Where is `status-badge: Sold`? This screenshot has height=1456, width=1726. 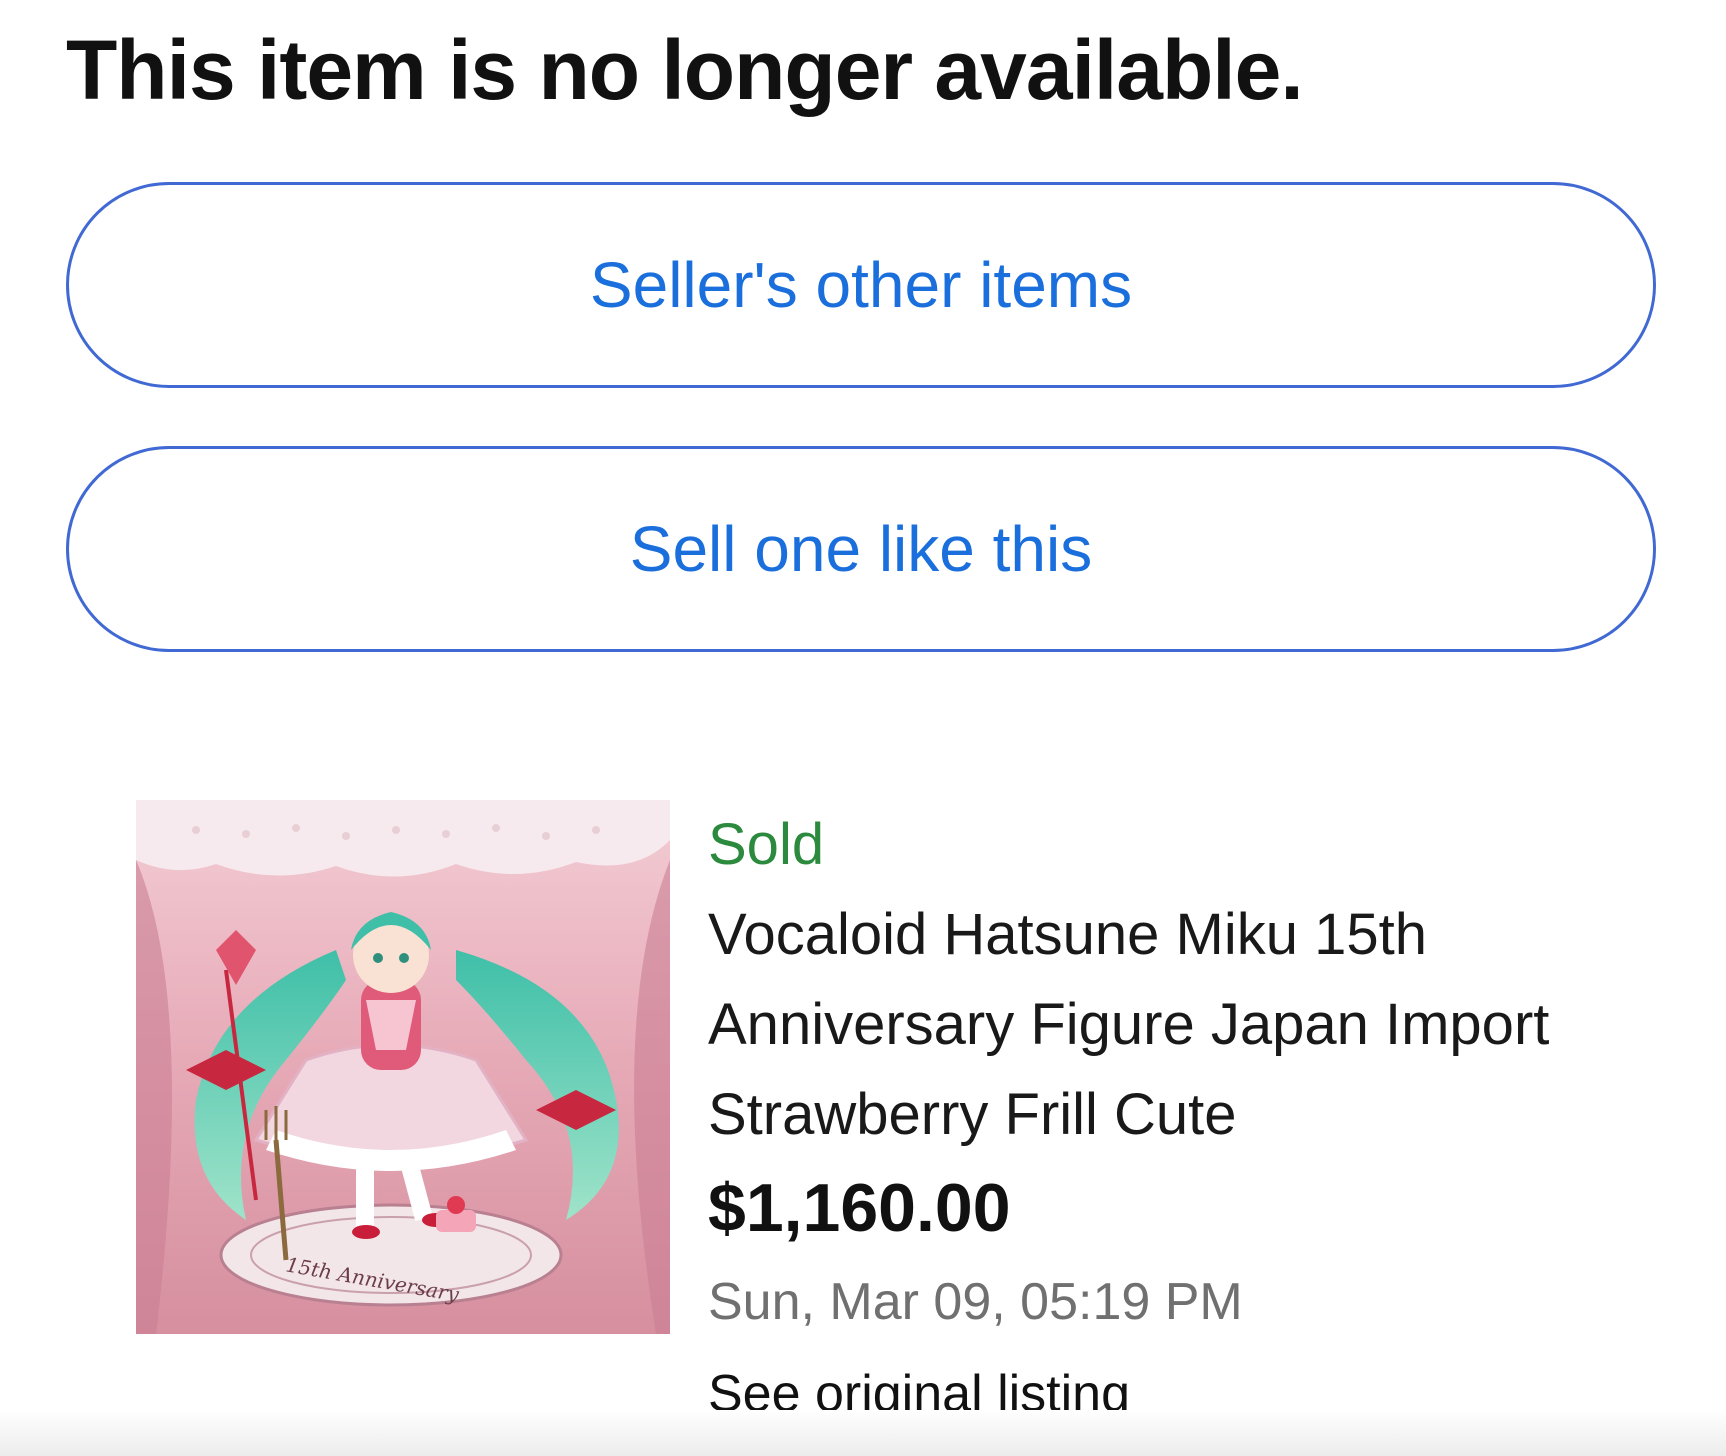 status-badge: Sold is located at coordinates (766, 844).